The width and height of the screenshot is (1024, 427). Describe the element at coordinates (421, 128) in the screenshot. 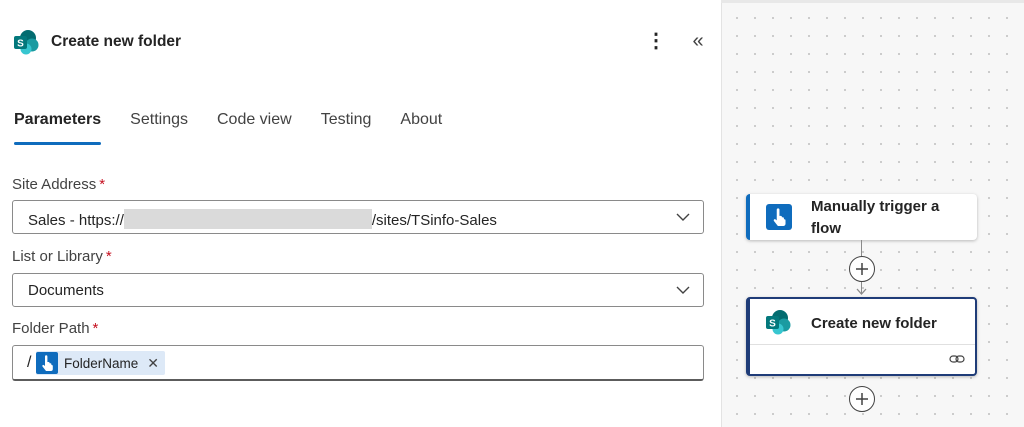

I see `tab-about: About` at that location.